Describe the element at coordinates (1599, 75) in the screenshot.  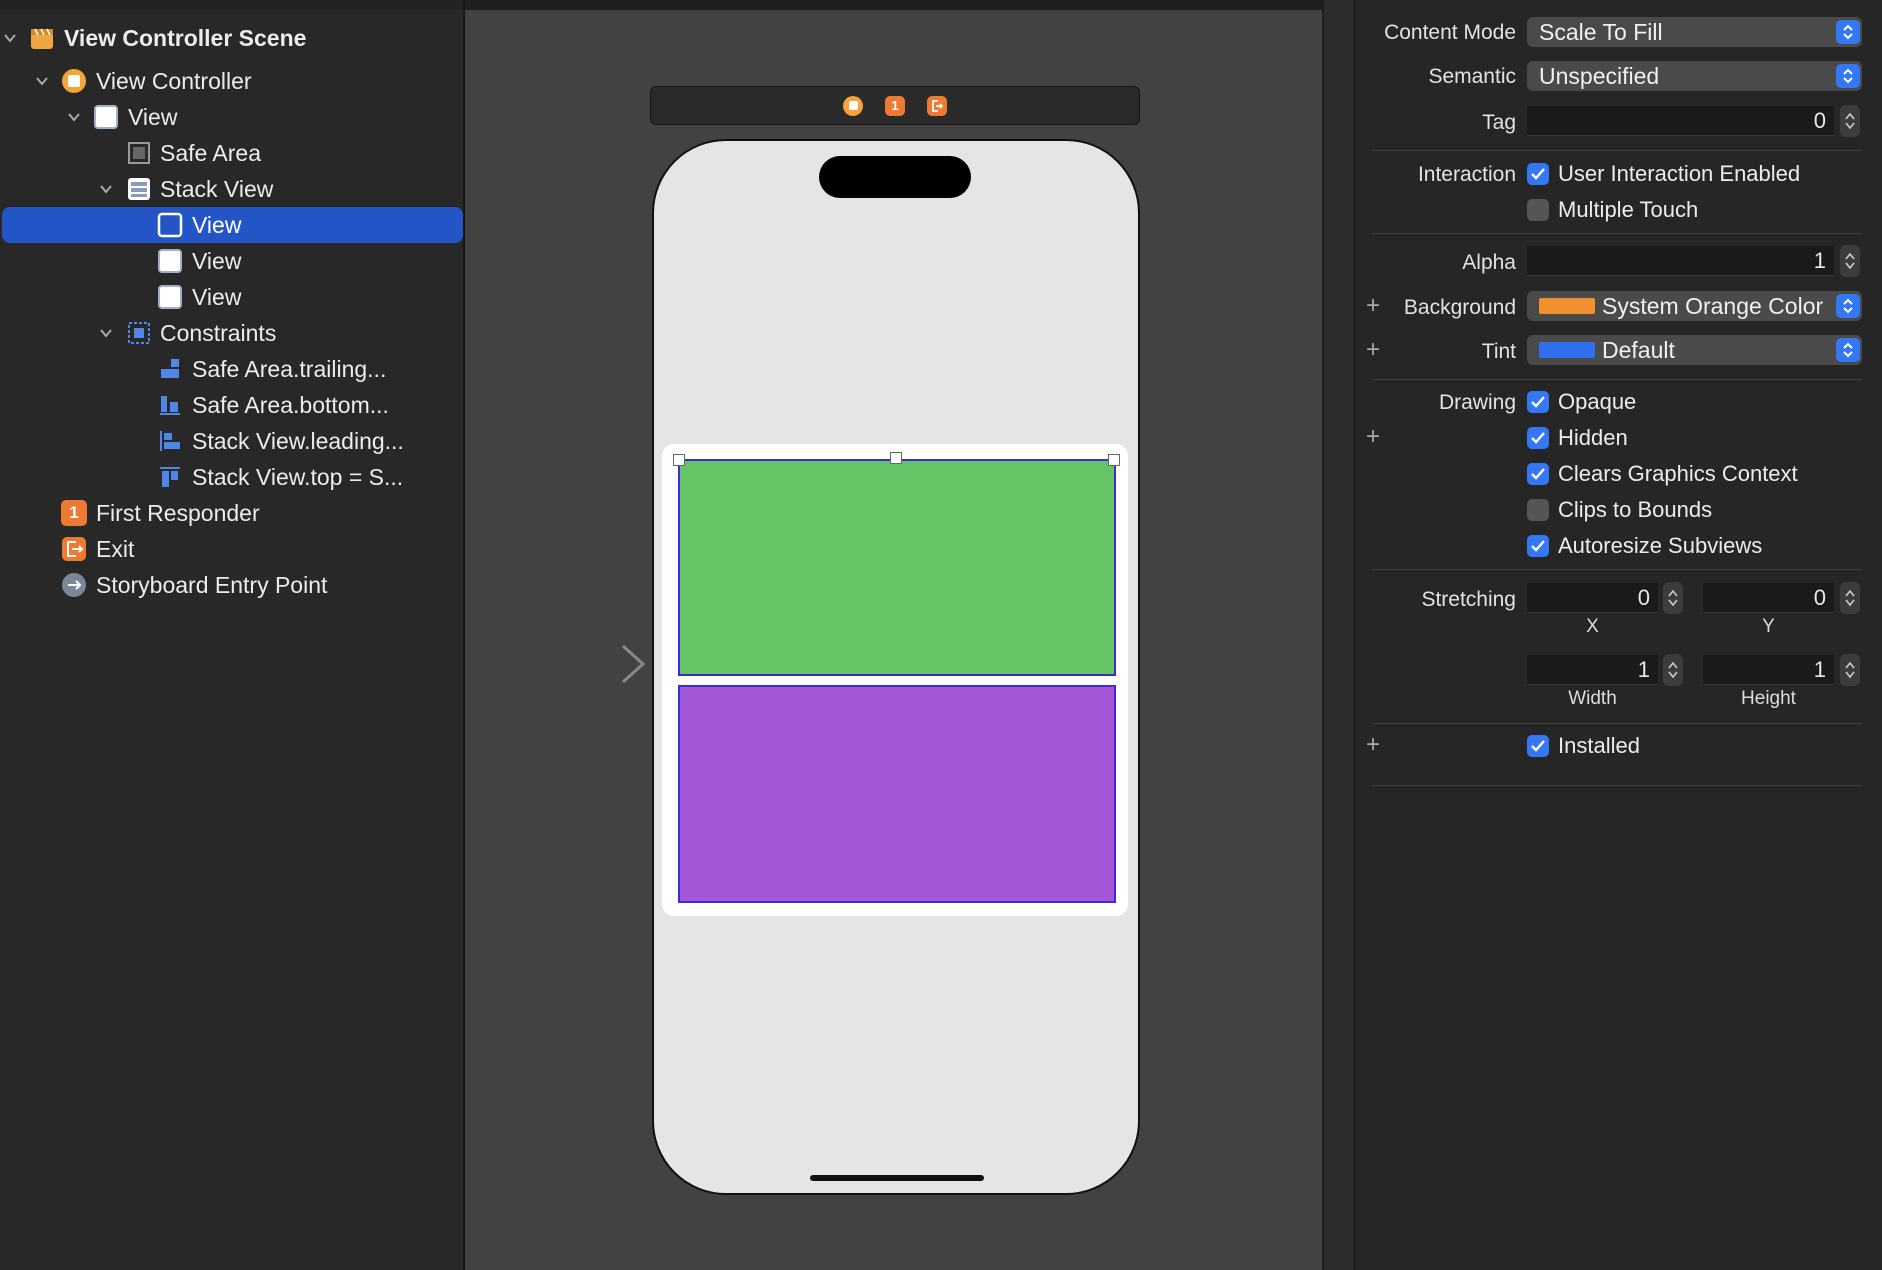
I see `semantic-value: Unspecified` at that location.